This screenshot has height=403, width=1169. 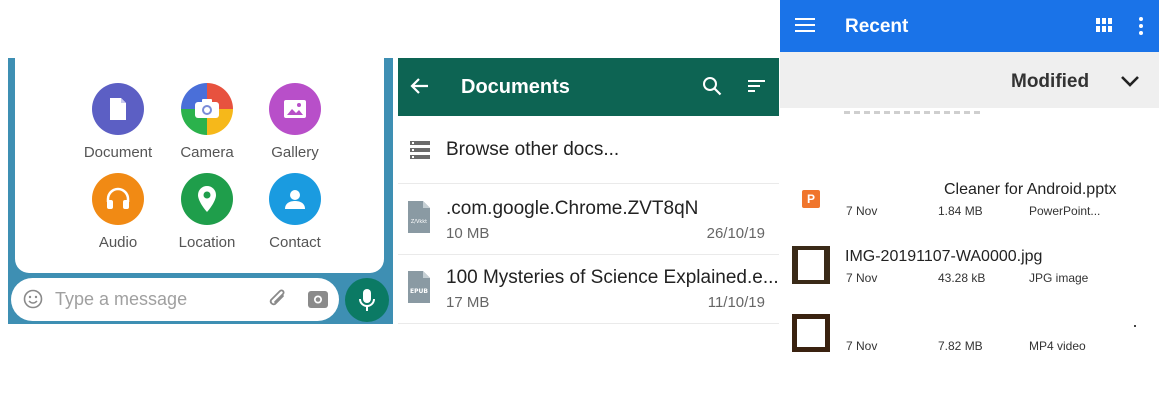 I want to click on documents-app-bar: Documents, so click(x=588, y=87).